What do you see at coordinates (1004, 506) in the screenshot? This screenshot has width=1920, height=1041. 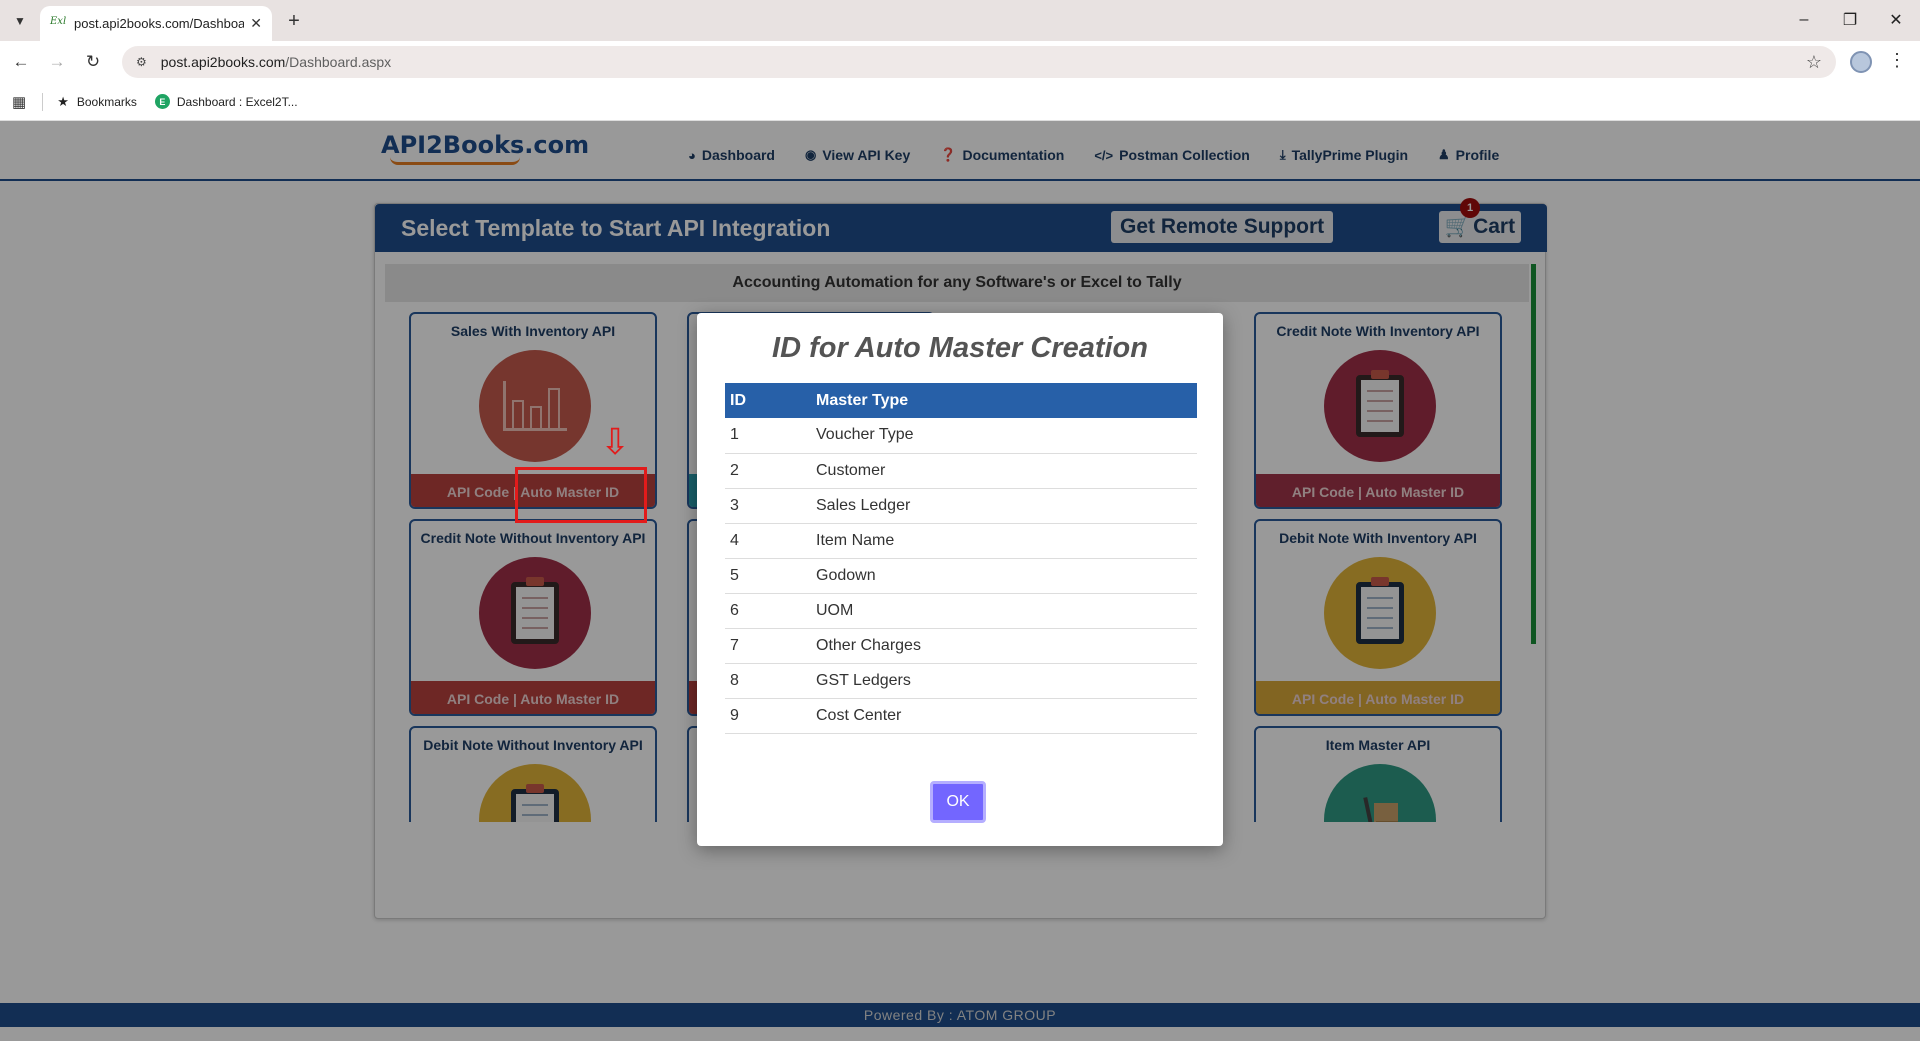 I see `master-type-cell: Sales Ledger` at bounding box center [1004, 506].